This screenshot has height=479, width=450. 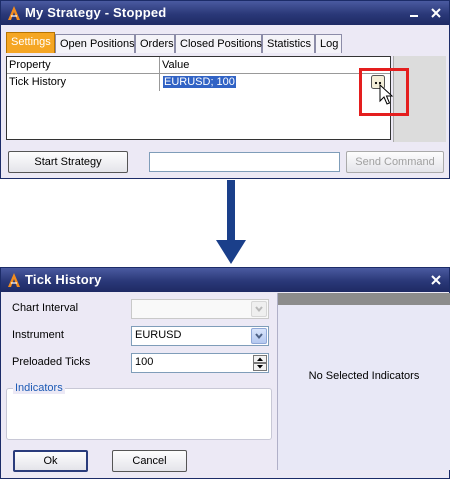 What do you see at coordinates (39, 388) in the screenshot?
I see `indicators-group-label: Indicators` at bounding box center [39, 388].